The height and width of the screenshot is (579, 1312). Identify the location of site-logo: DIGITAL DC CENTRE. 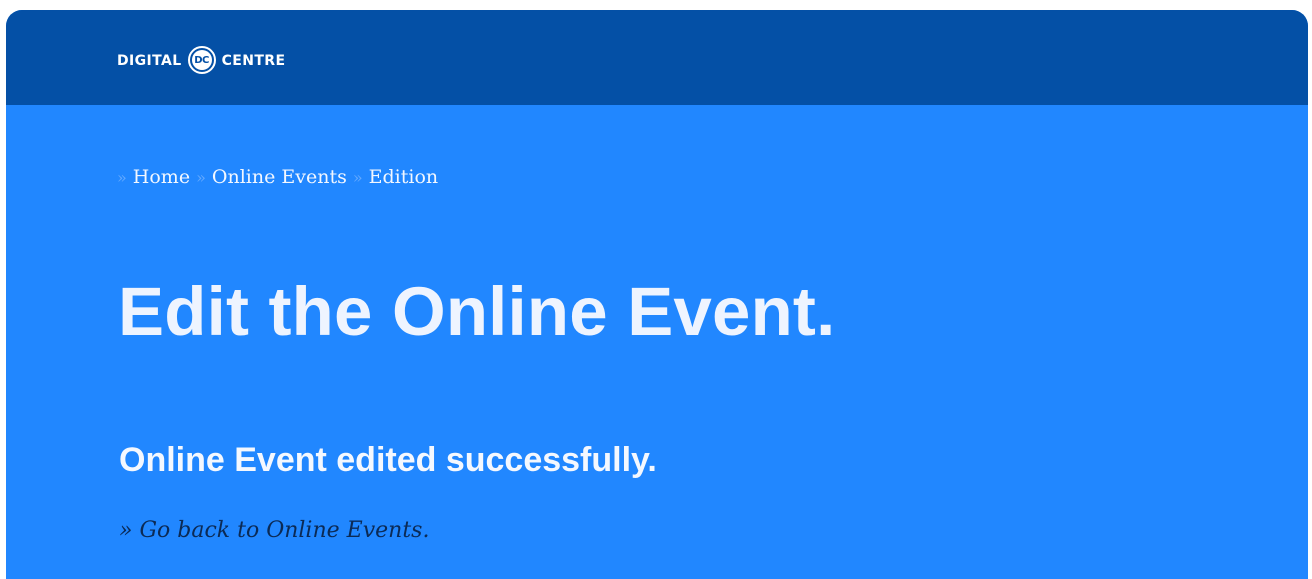
(201, 60).